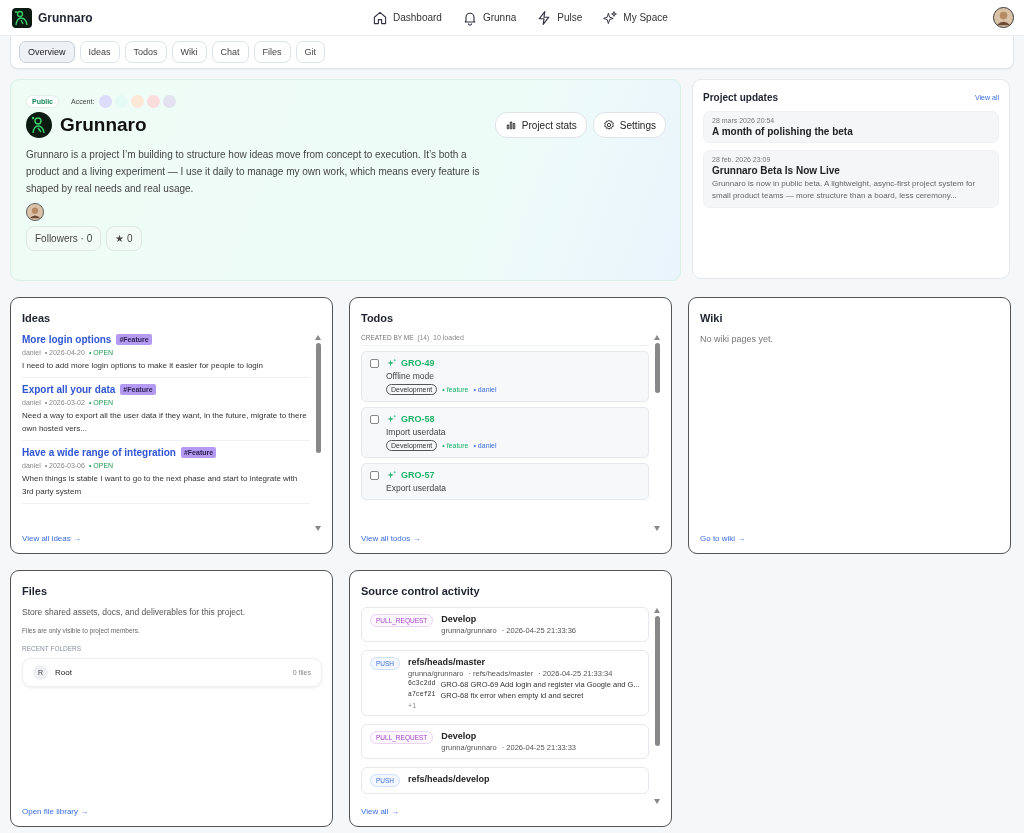 This screenshot has height=833, width=1024. Describe the element at coordinates (635, 17) in the screenshot. I see `nav-link: My Space` at that location.